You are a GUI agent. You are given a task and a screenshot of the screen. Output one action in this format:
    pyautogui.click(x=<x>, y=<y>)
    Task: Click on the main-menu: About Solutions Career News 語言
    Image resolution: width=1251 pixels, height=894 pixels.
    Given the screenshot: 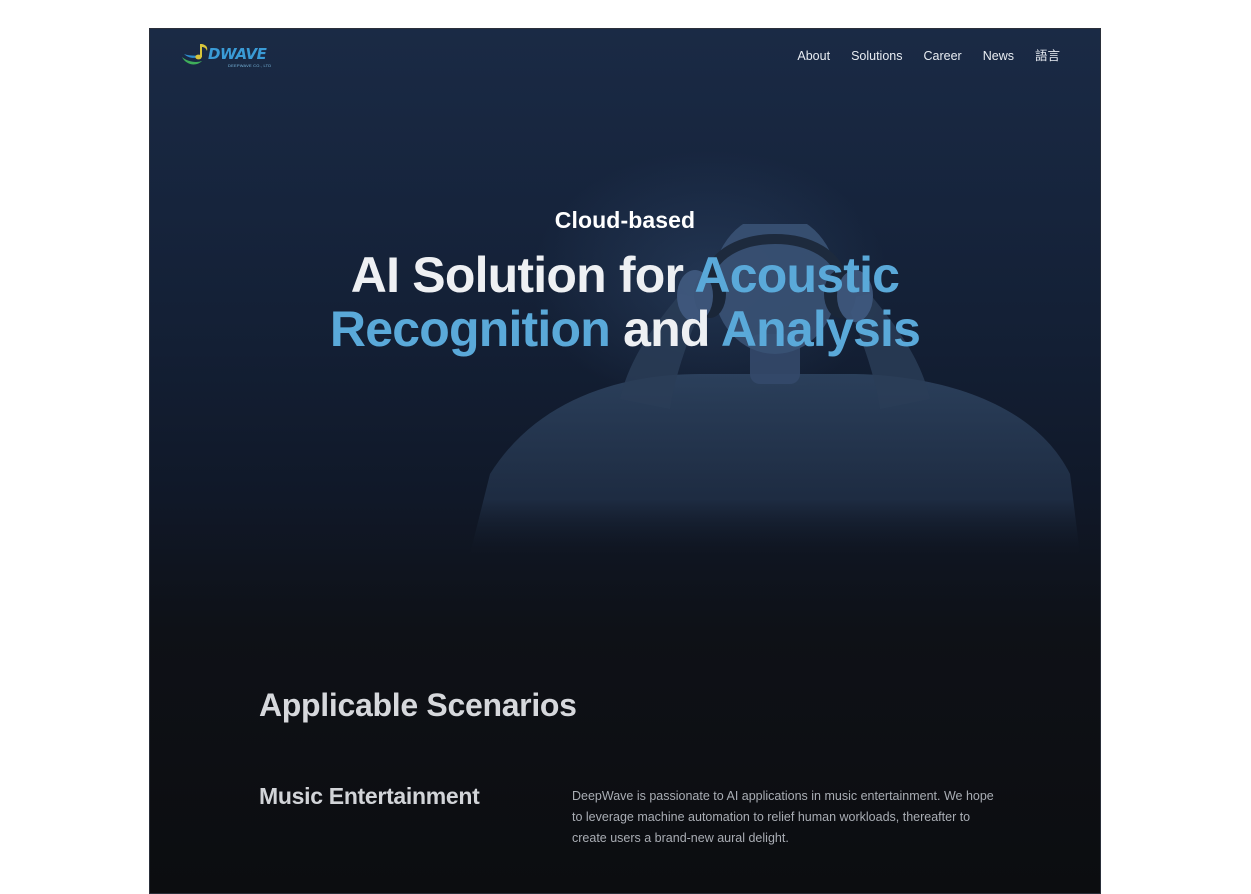 What is the action you would take?
    pyautogui.click(x=928, y=56)
    